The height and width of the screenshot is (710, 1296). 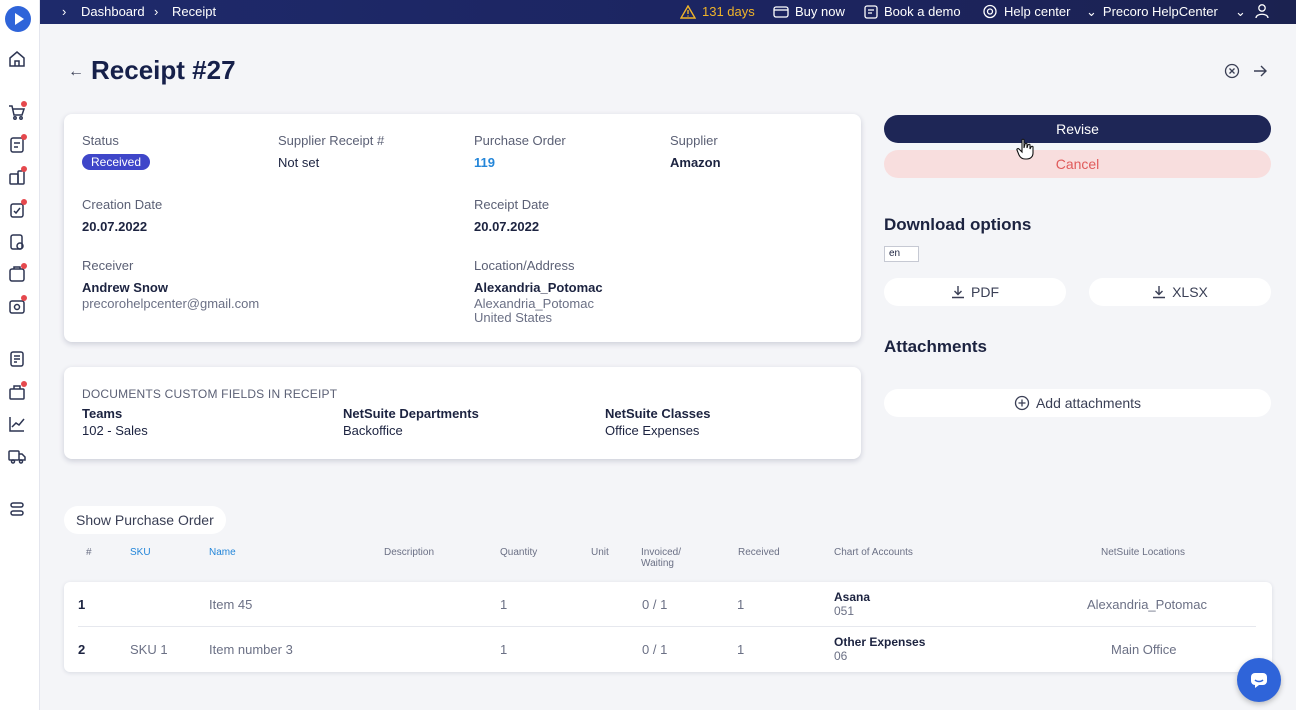 I want to click on col-header-unit: Unit, so click(x=600, y=552).